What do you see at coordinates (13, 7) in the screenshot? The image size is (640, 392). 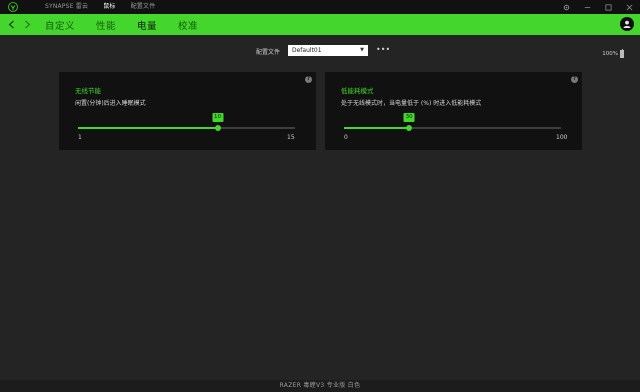 I see `razer-logo-icon` at bounding box center [13, 7].